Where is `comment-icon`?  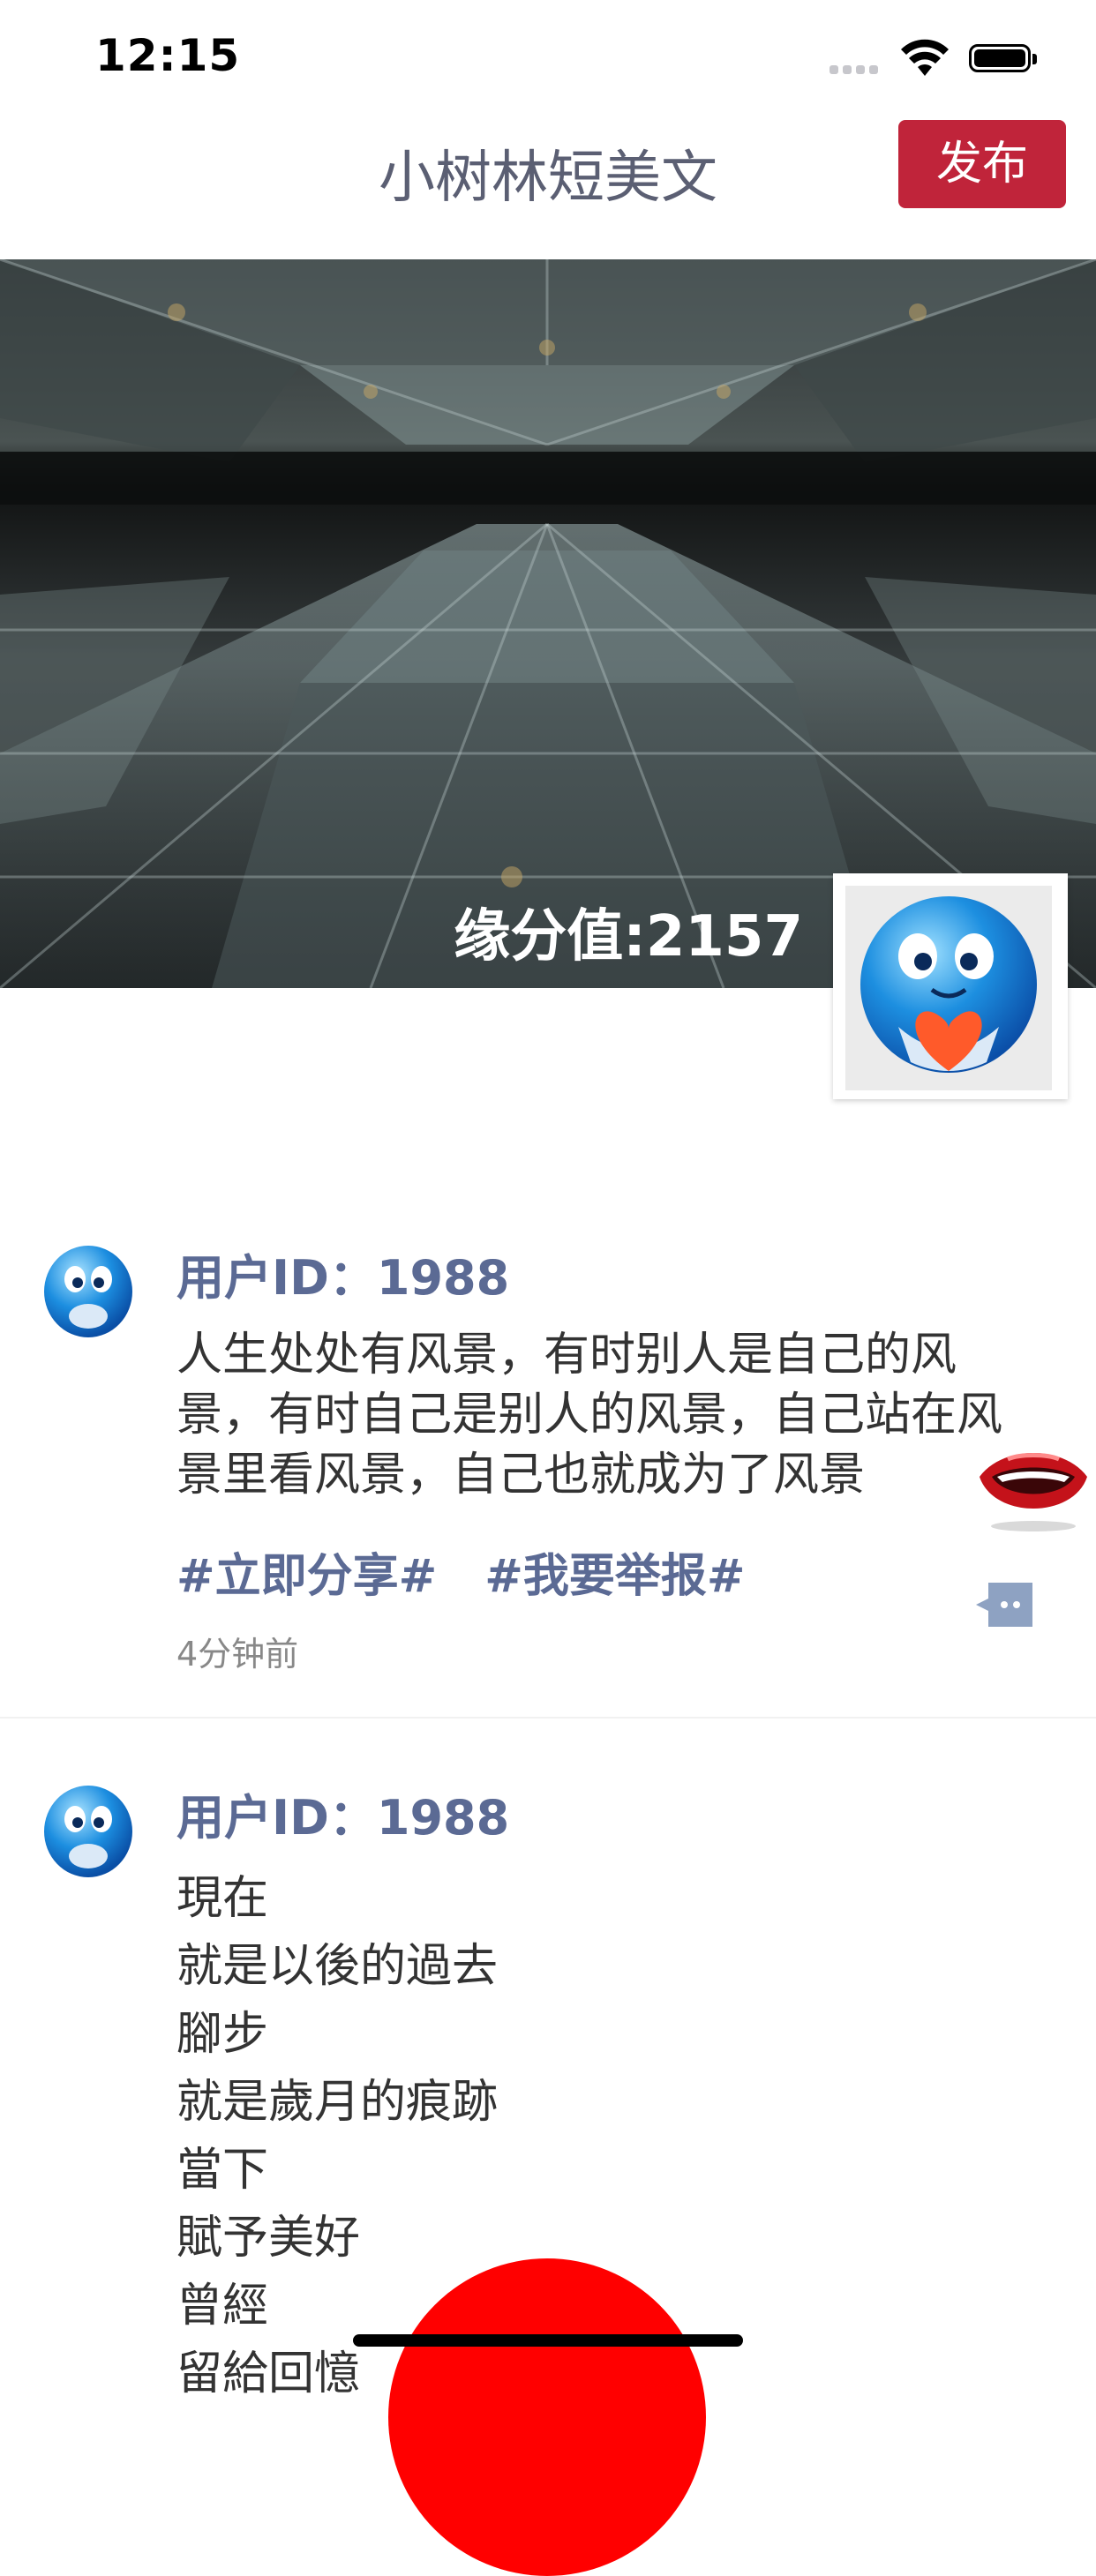 comment-icon is located at coordinates (1004, 1605).